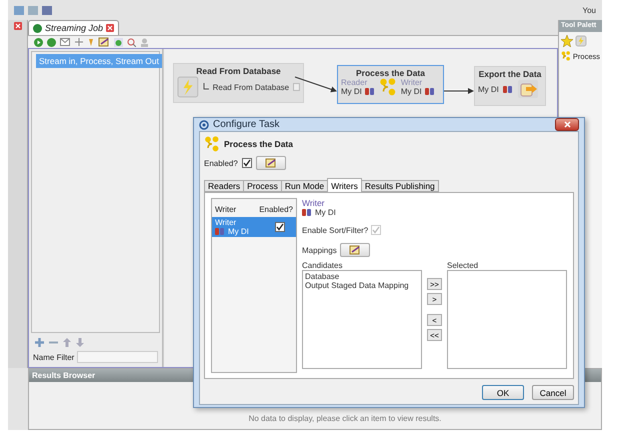 The image size is (617, 435). Describe the element at coordinates (205, 87) in the screenshot. I see `branch-icon` at that location.